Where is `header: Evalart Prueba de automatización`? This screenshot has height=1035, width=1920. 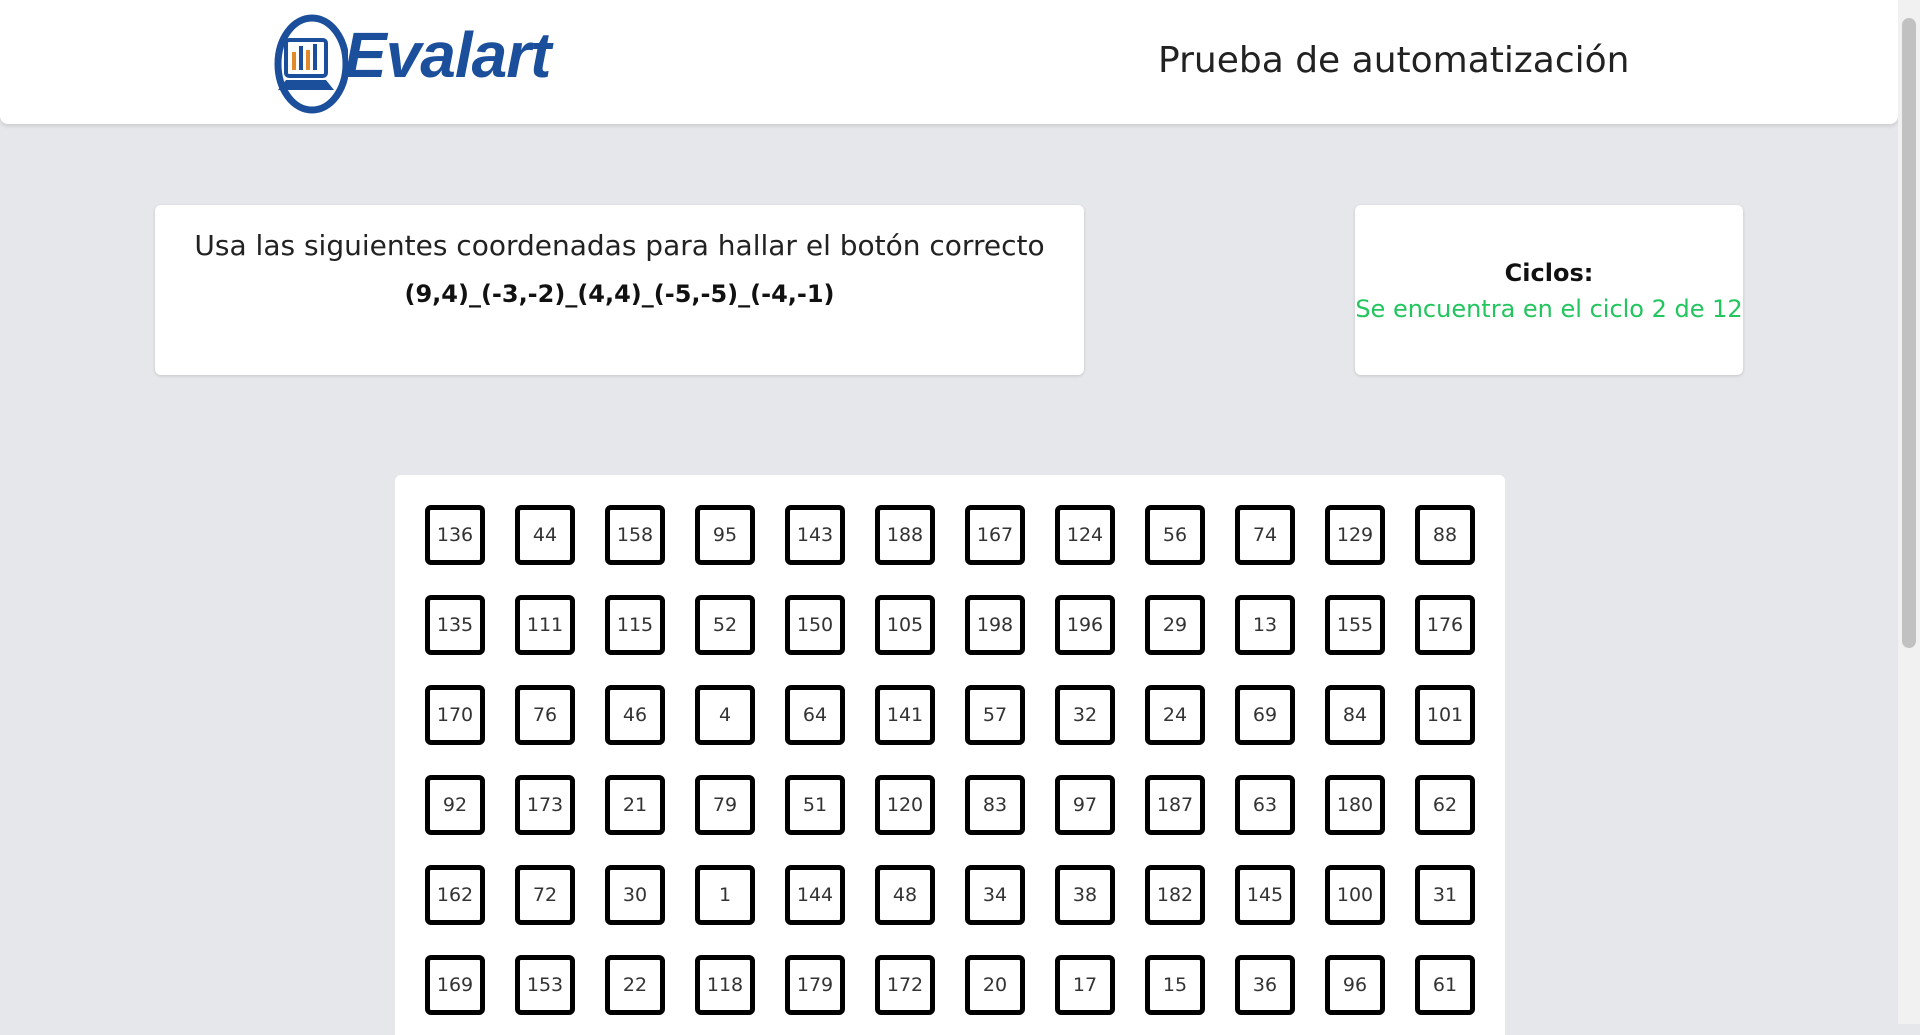 header: Evalart Prueba de automatización is located at coordinates (949, 62).